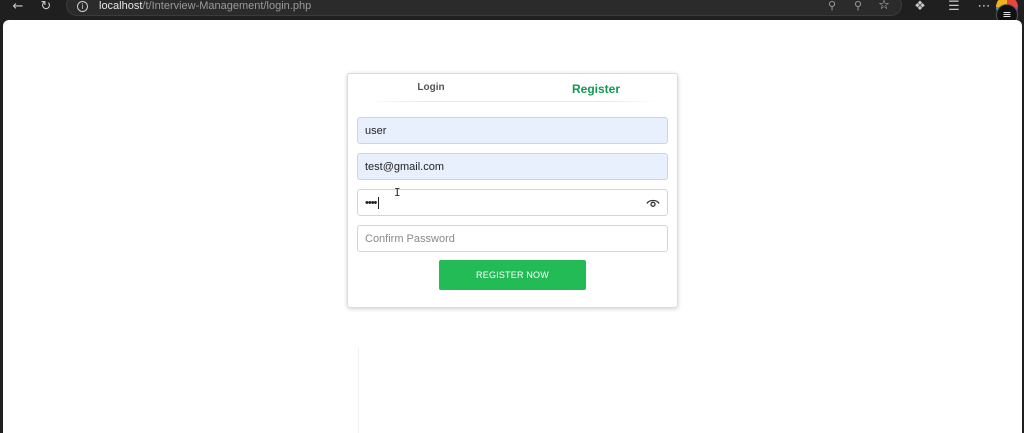 Image resolution: width=1024 pixels, height=433 pixels. Describe the element at coordinates (513, 101) in the screenshot. I see `tab-divider` at that location.